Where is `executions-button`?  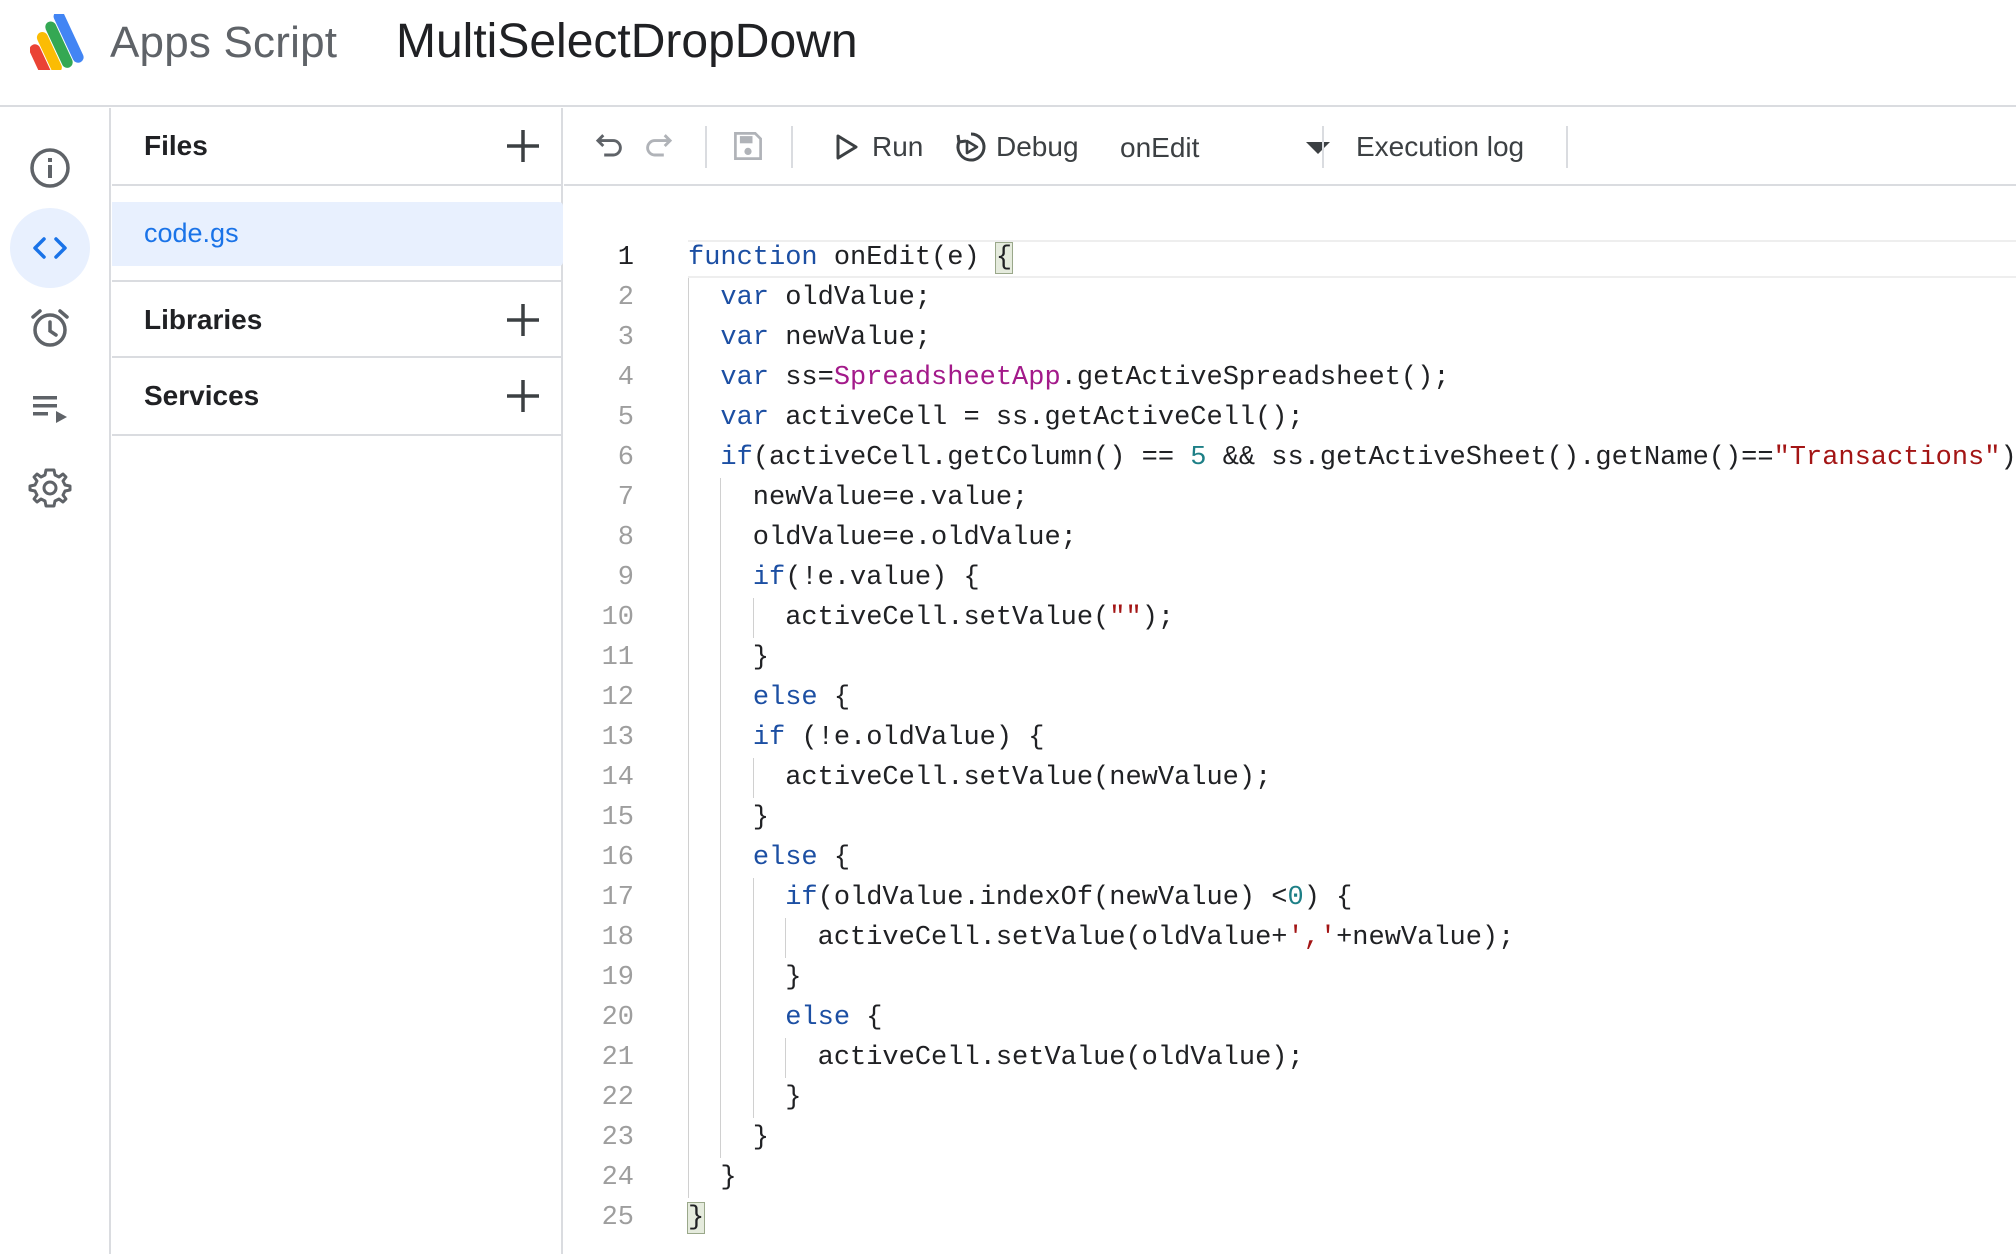 executions-button is located at coordinates (50, 408).